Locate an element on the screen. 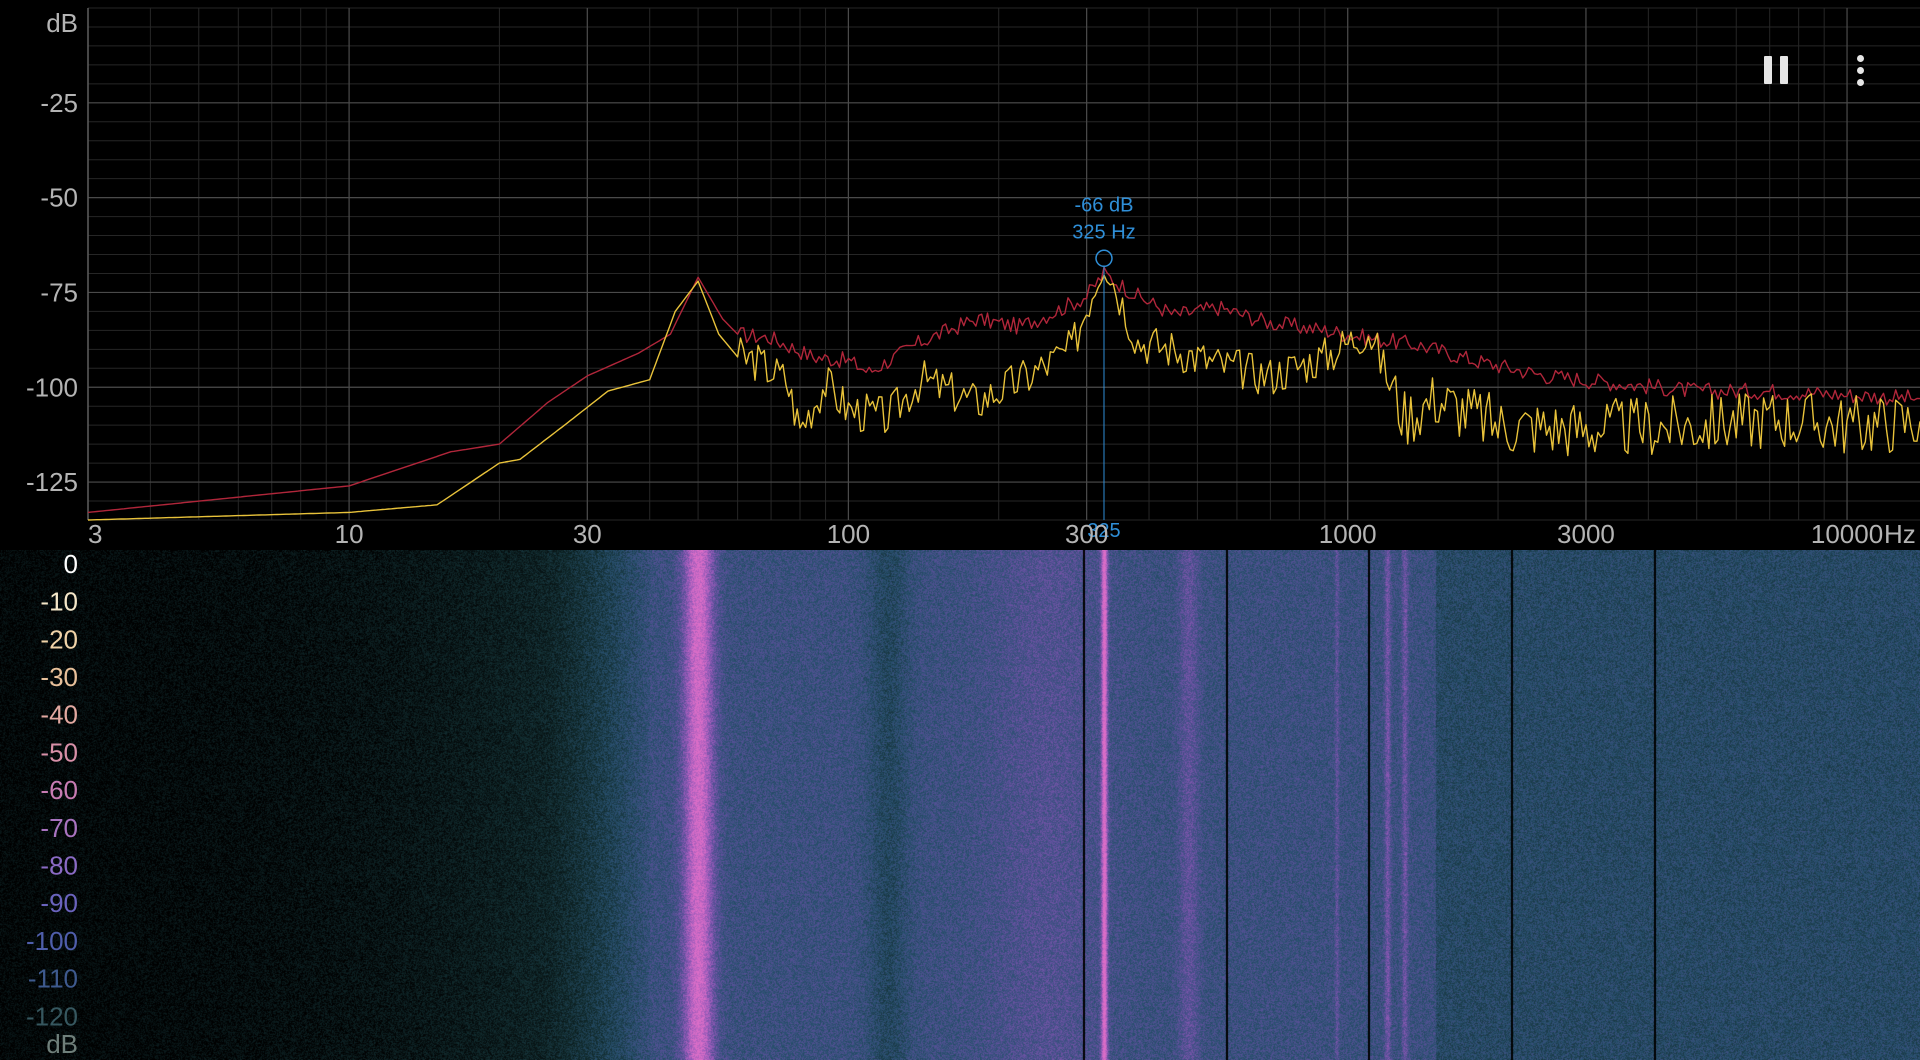 The image size is (1920, 1060). x-tick-label: 300 is located at coordinates (1086, 534).